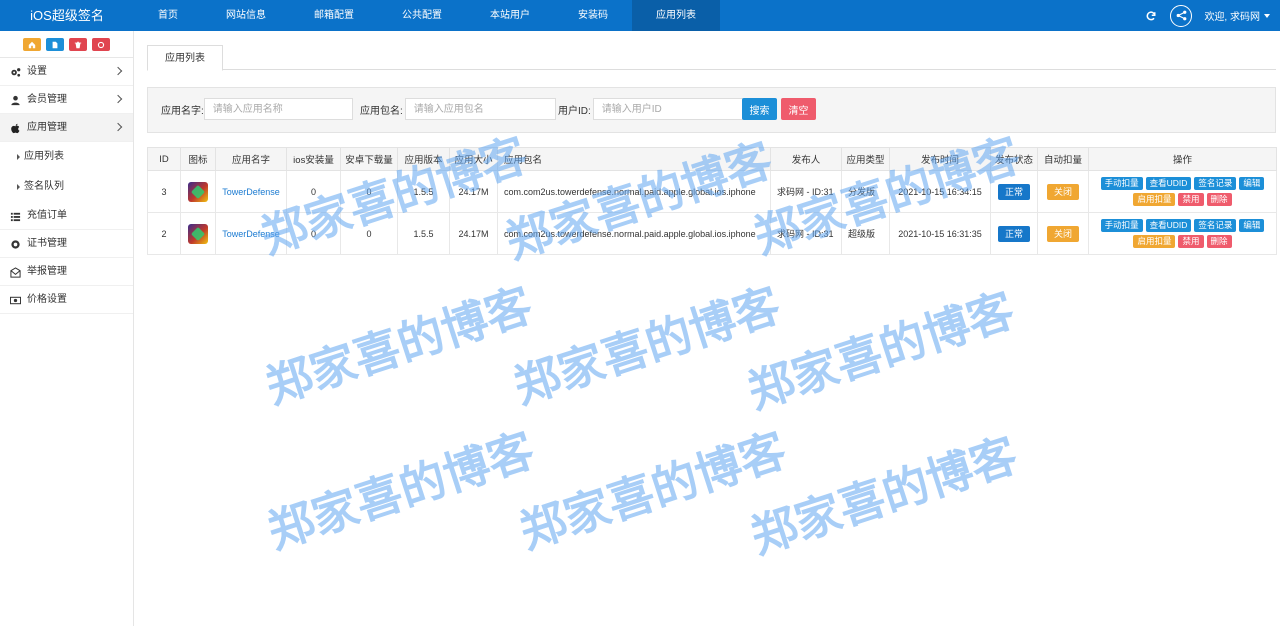 The width and height of the screenshot is (1280, 626). What do you see at coordinates (168, 15) in the screenshot?
I see `nav-home: 首页` at bounding box center [168, 15].